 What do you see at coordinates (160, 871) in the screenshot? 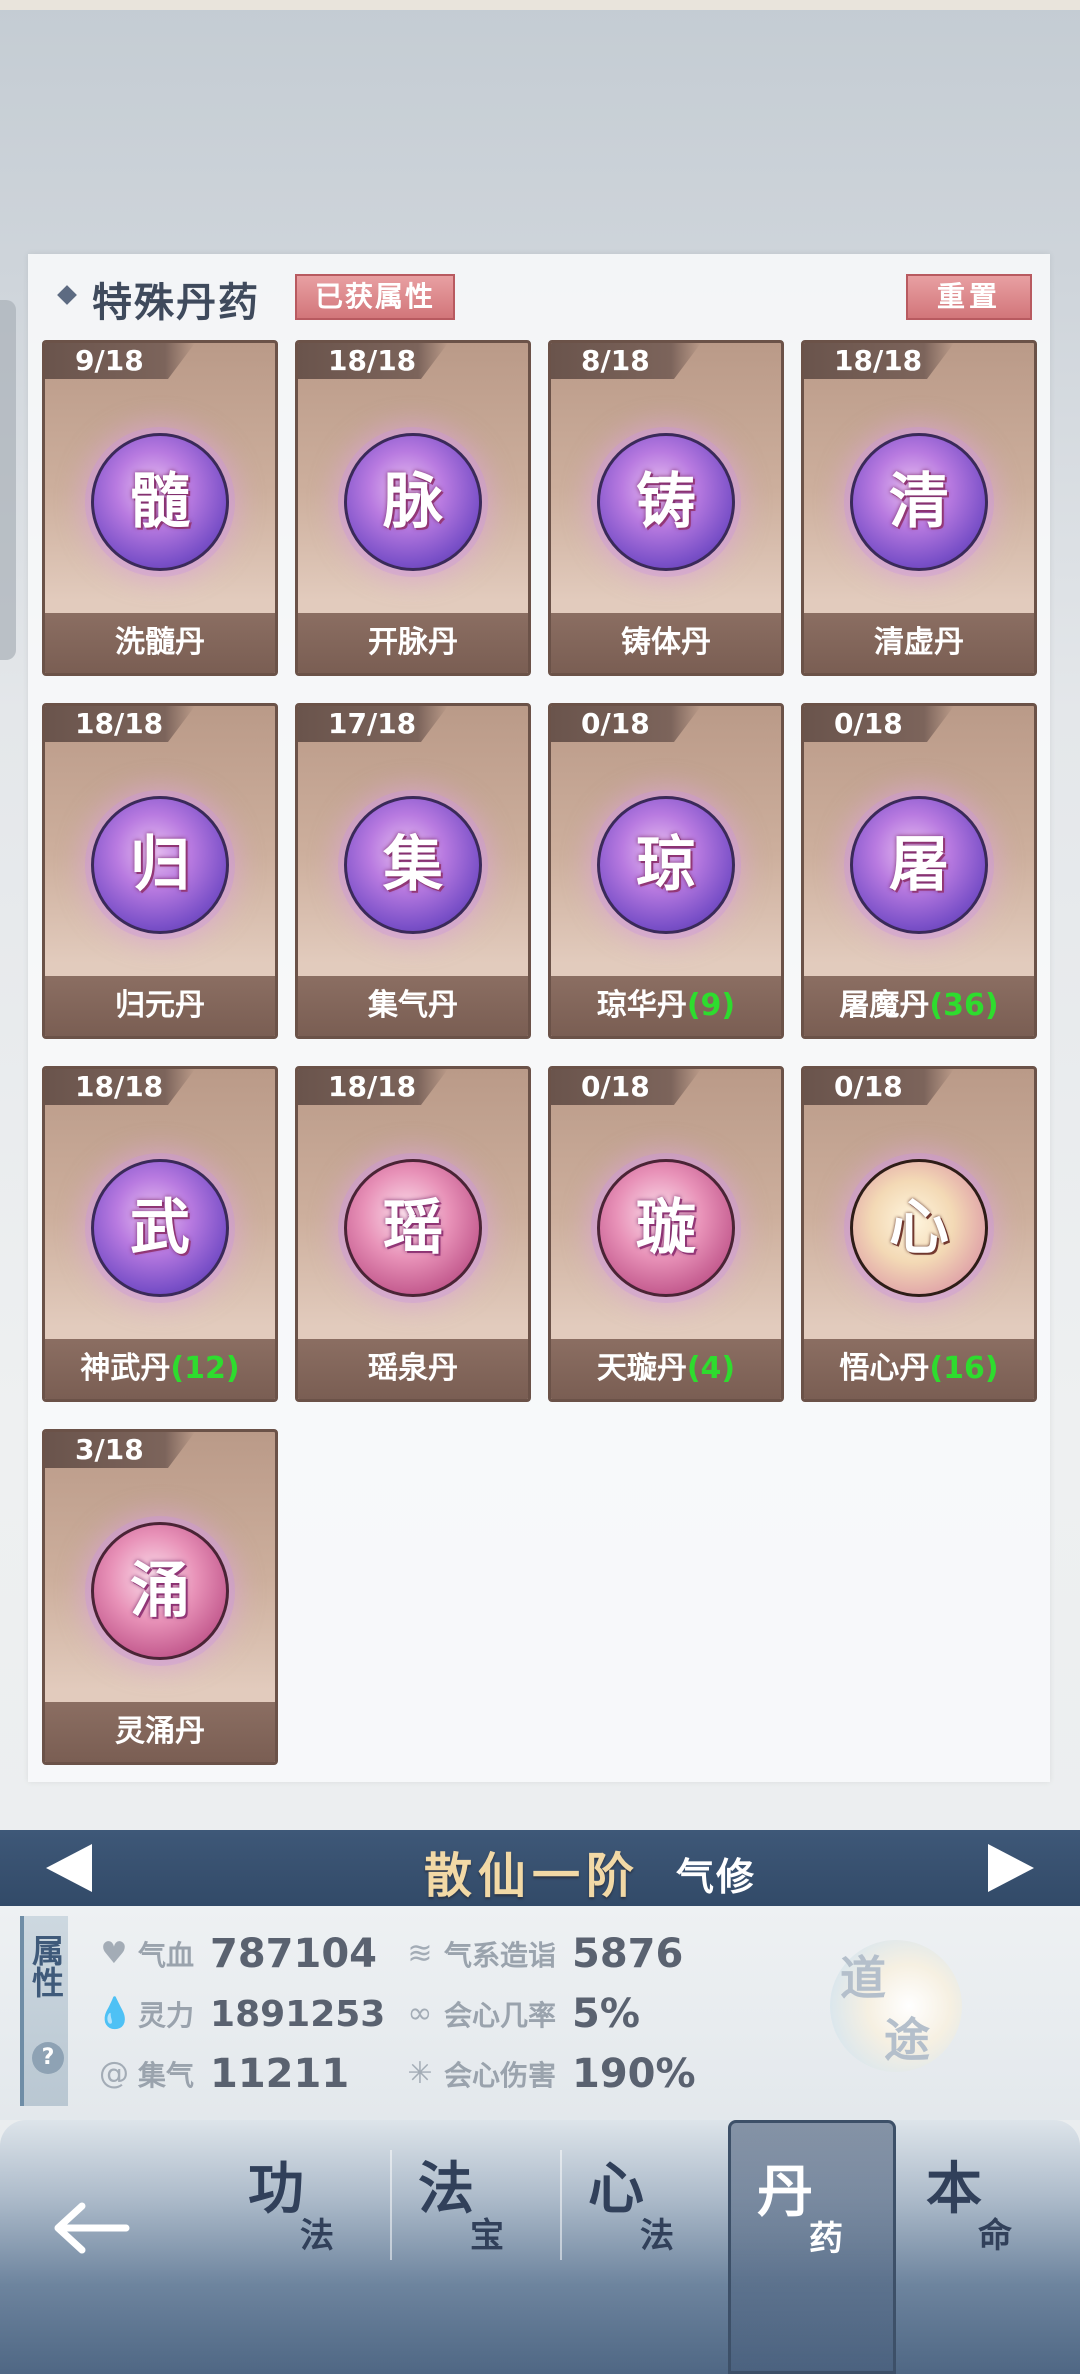
I see `pill-card: 18/18 归 归元丹` at bounding box center [160, 871].